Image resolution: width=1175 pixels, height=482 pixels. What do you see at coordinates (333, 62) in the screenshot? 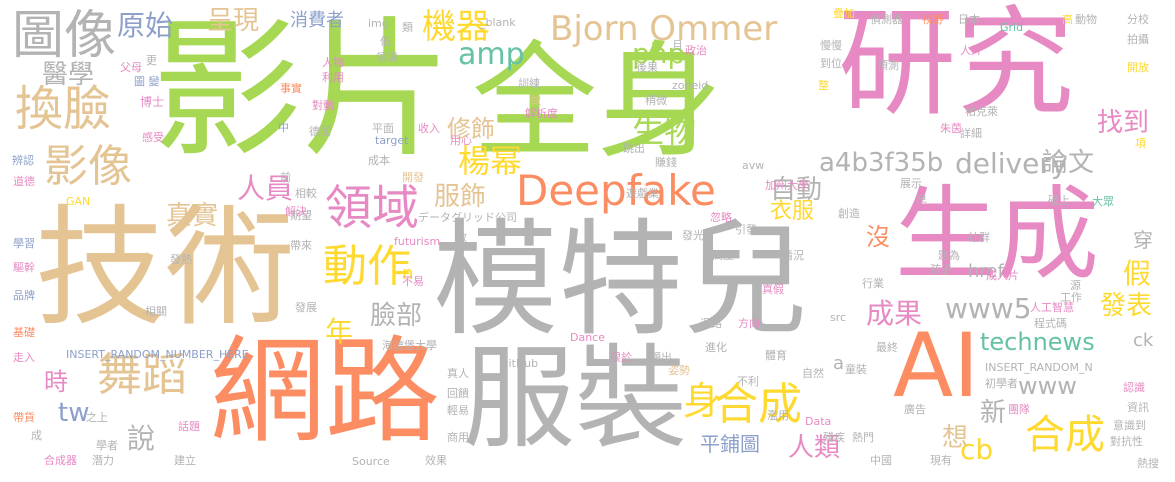
I see `cloud-word: 人物` at bounding box center [333, 62].